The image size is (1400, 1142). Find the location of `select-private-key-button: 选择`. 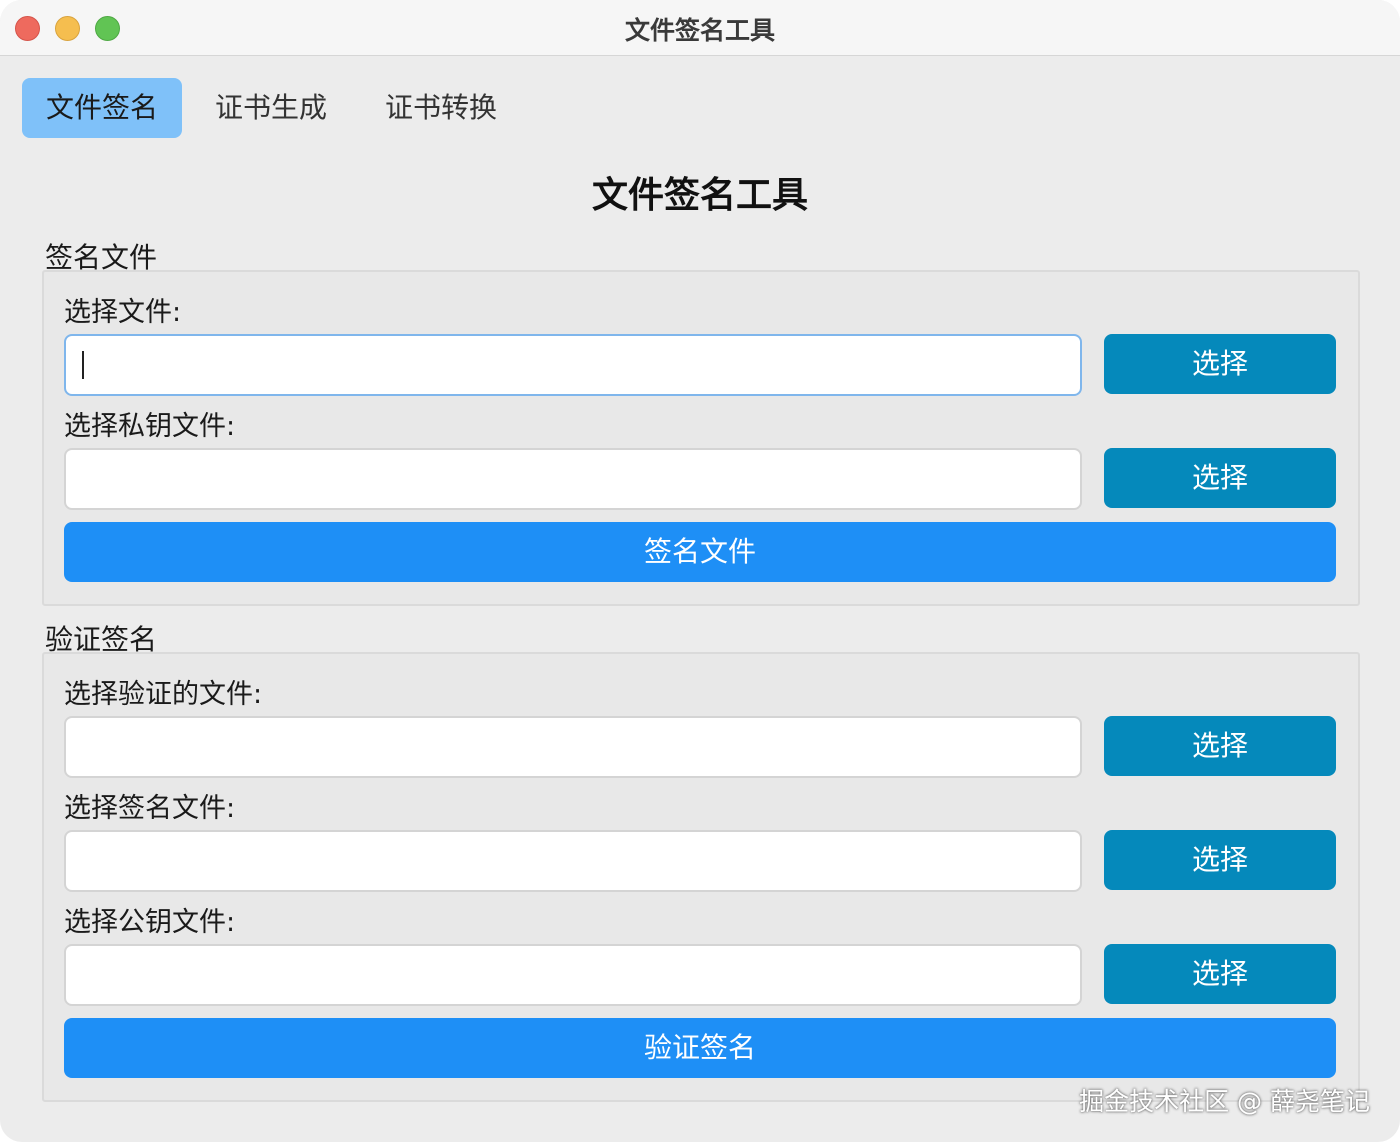

select-private-key-button: 选择 is located at coordinates (1220, 478).